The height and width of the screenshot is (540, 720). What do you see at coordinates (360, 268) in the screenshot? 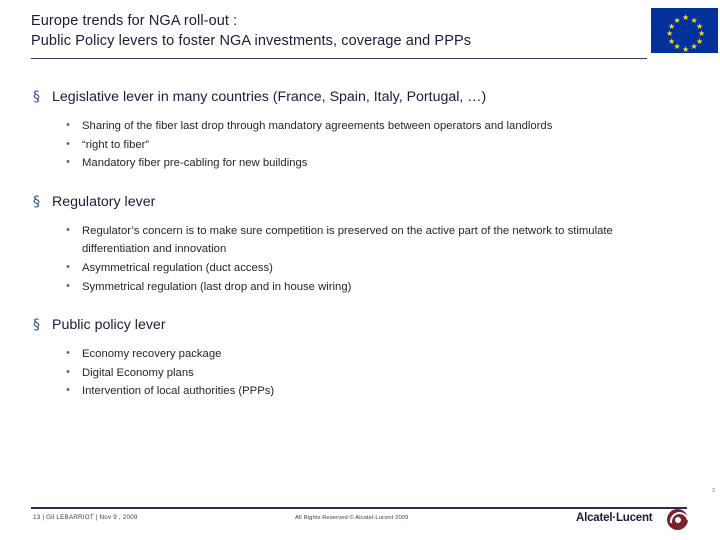
I see `list-item: • Asymmetrical regulation (duct access)` at bounding box center [360, 268].